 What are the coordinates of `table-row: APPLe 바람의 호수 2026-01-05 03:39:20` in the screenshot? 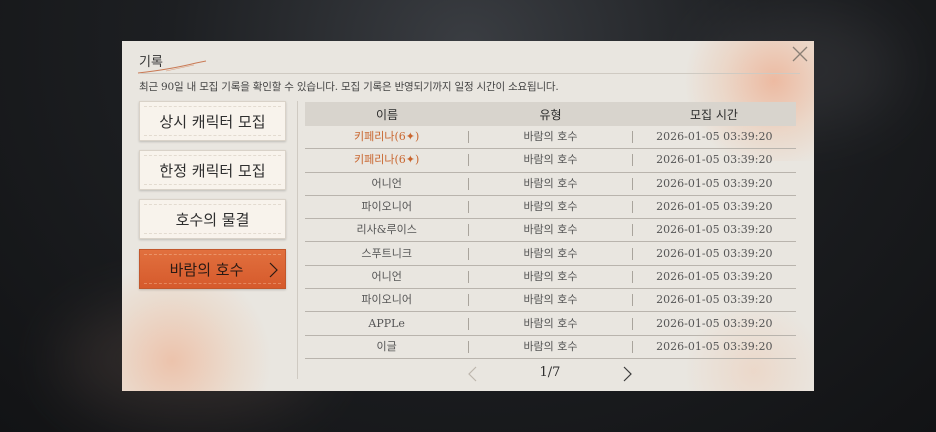 It's located at (550, 324).